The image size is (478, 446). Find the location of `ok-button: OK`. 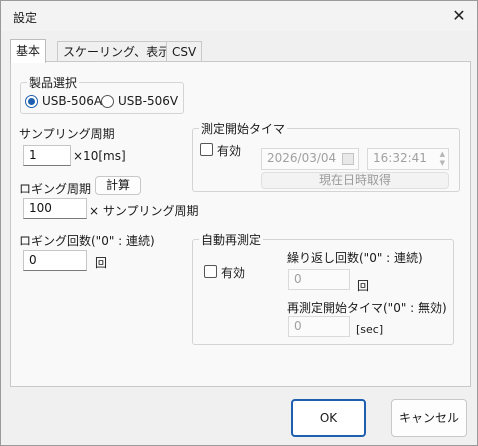

ok-button: OK is located at coordinates (328, 418).